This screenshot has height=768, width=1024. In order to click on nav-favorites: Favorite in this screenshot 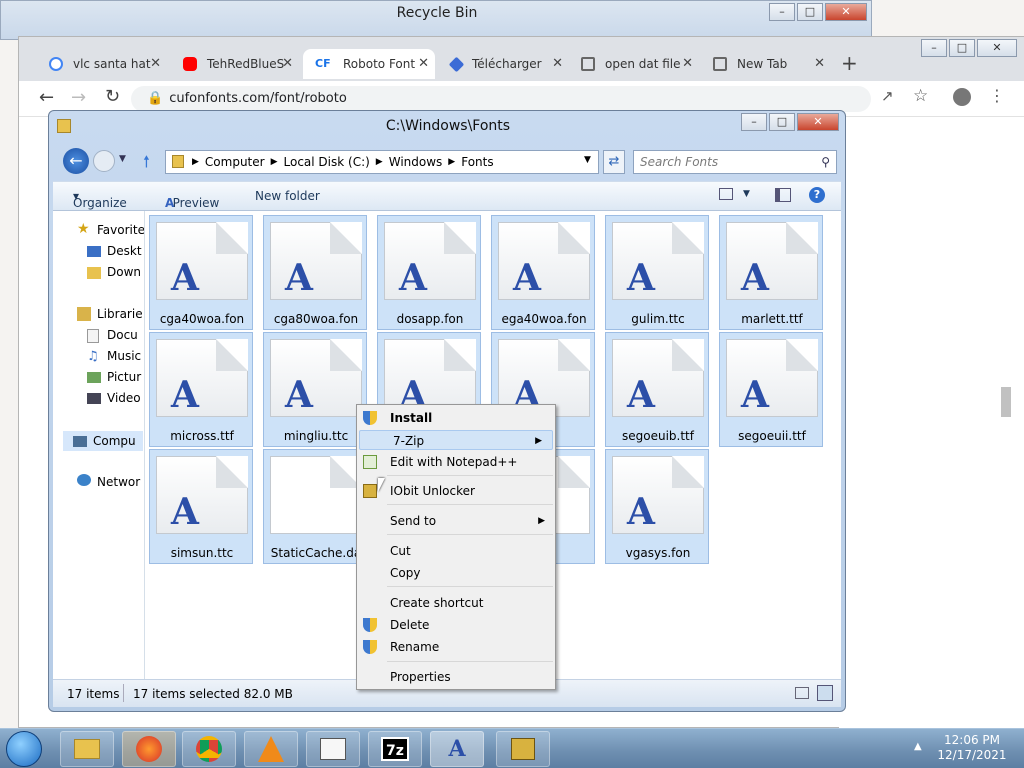, I will do `click(120, 230)`.